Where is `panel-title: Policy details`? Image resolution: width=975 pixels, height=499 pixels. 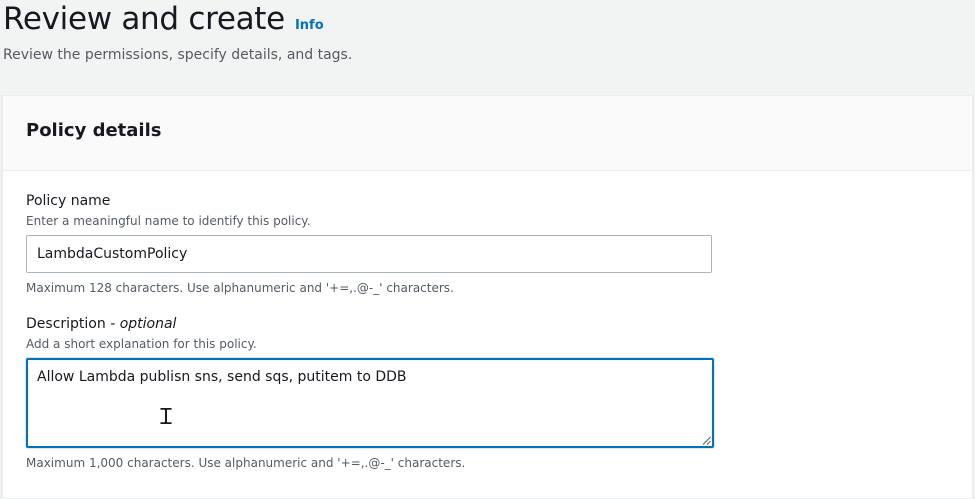
panel-title: Policy details is located at coordinates (94, 130).